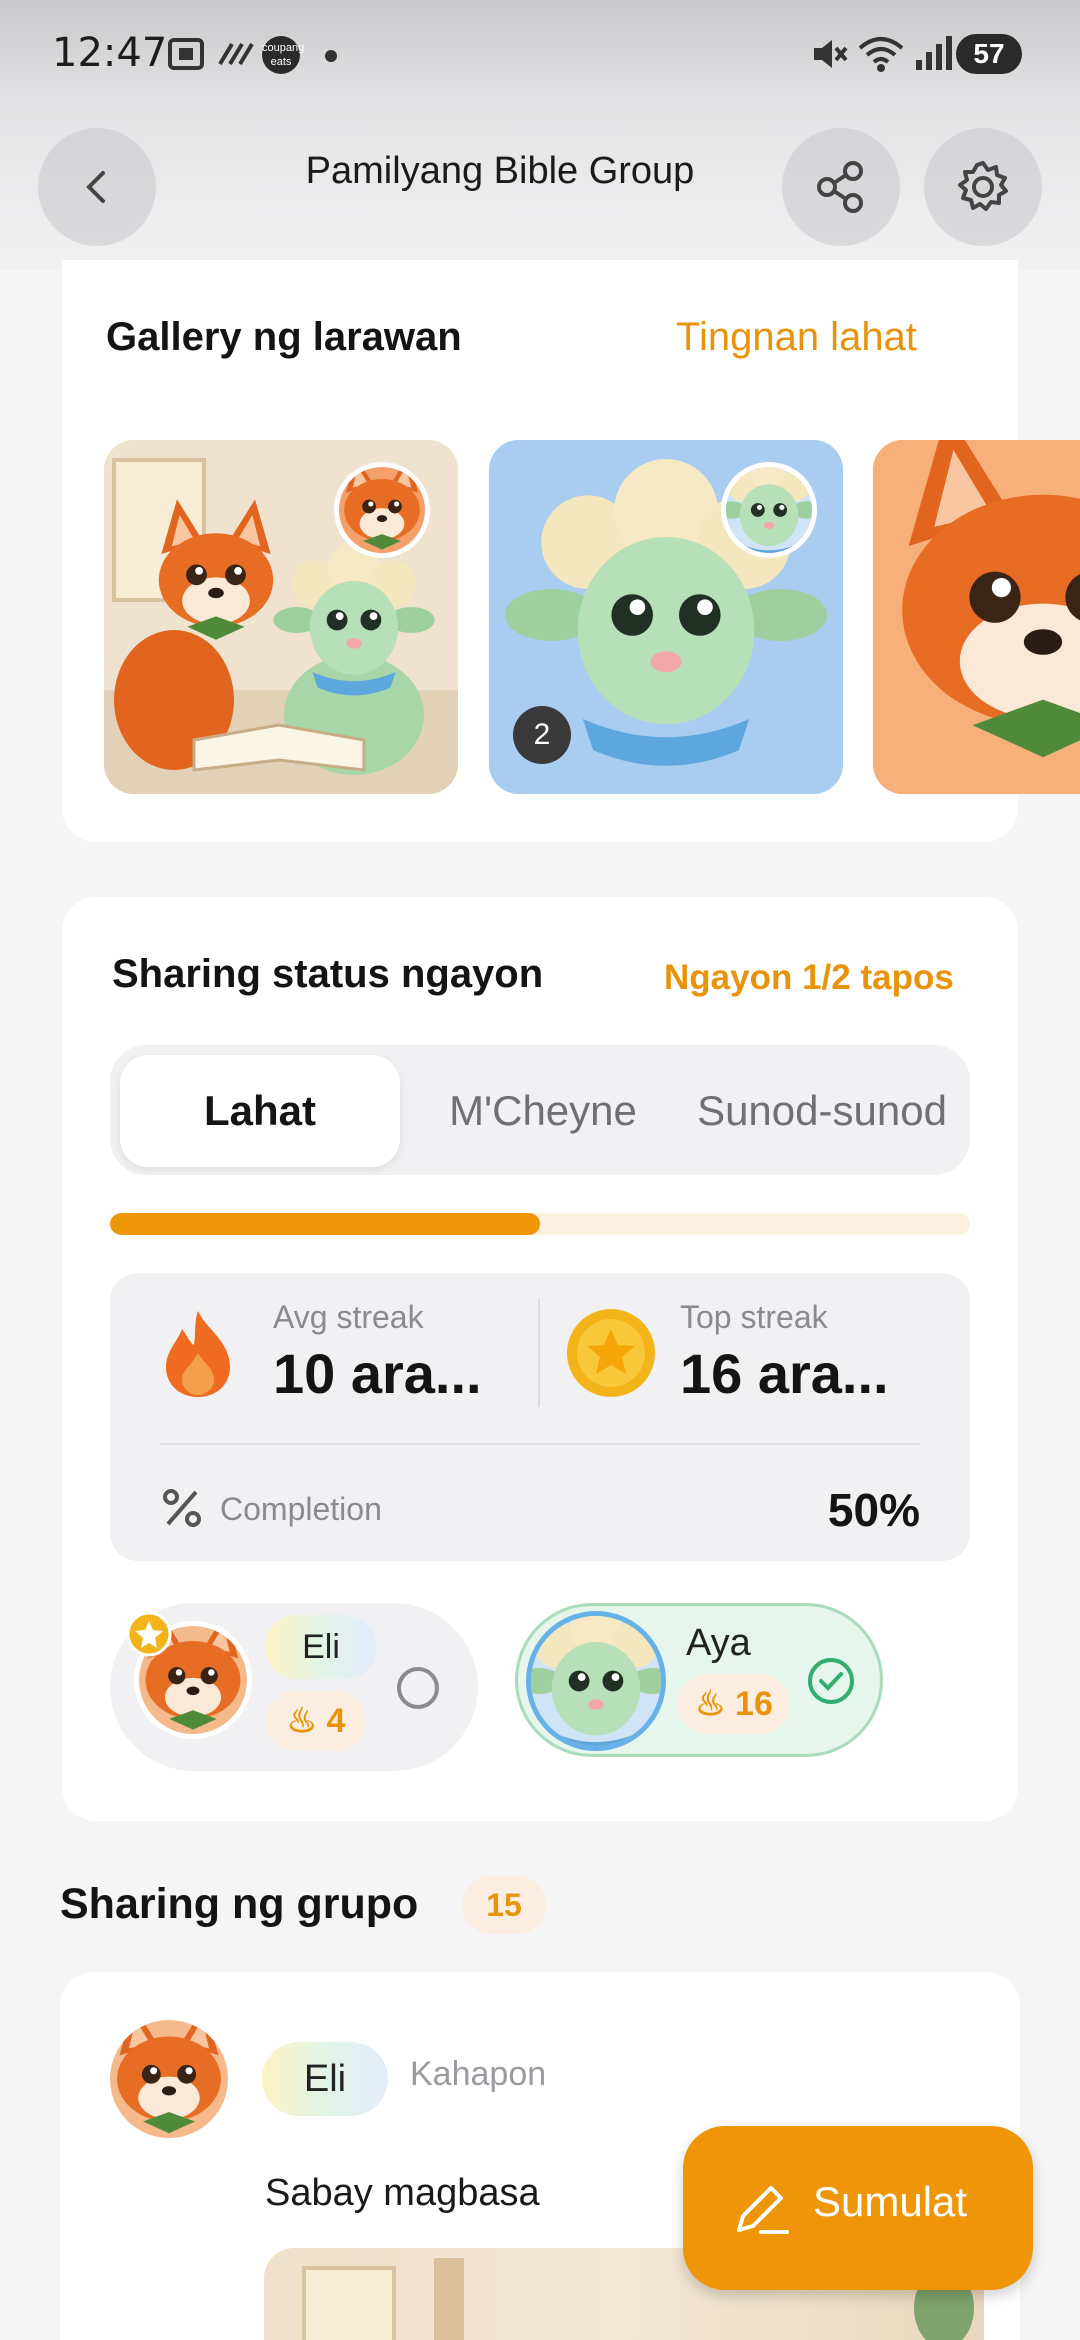 This screenshot has width=1080, height=2340. What do you see at coordinates (796, 337) in the screenshot?
I see `gallery-view-all-link: Tingnan lahat` at bounding box center [796, 337].